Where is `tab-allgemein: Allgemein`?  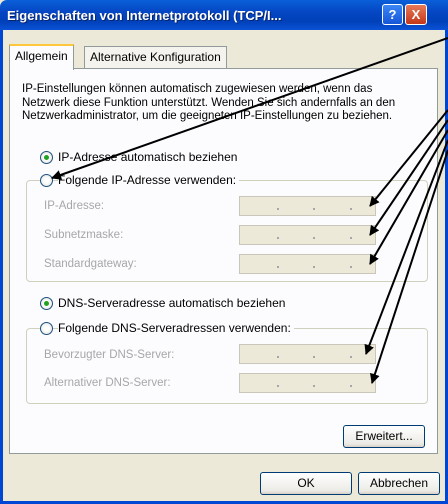
tab-allgemein: Allgemein is located at coordinates (41, 57).